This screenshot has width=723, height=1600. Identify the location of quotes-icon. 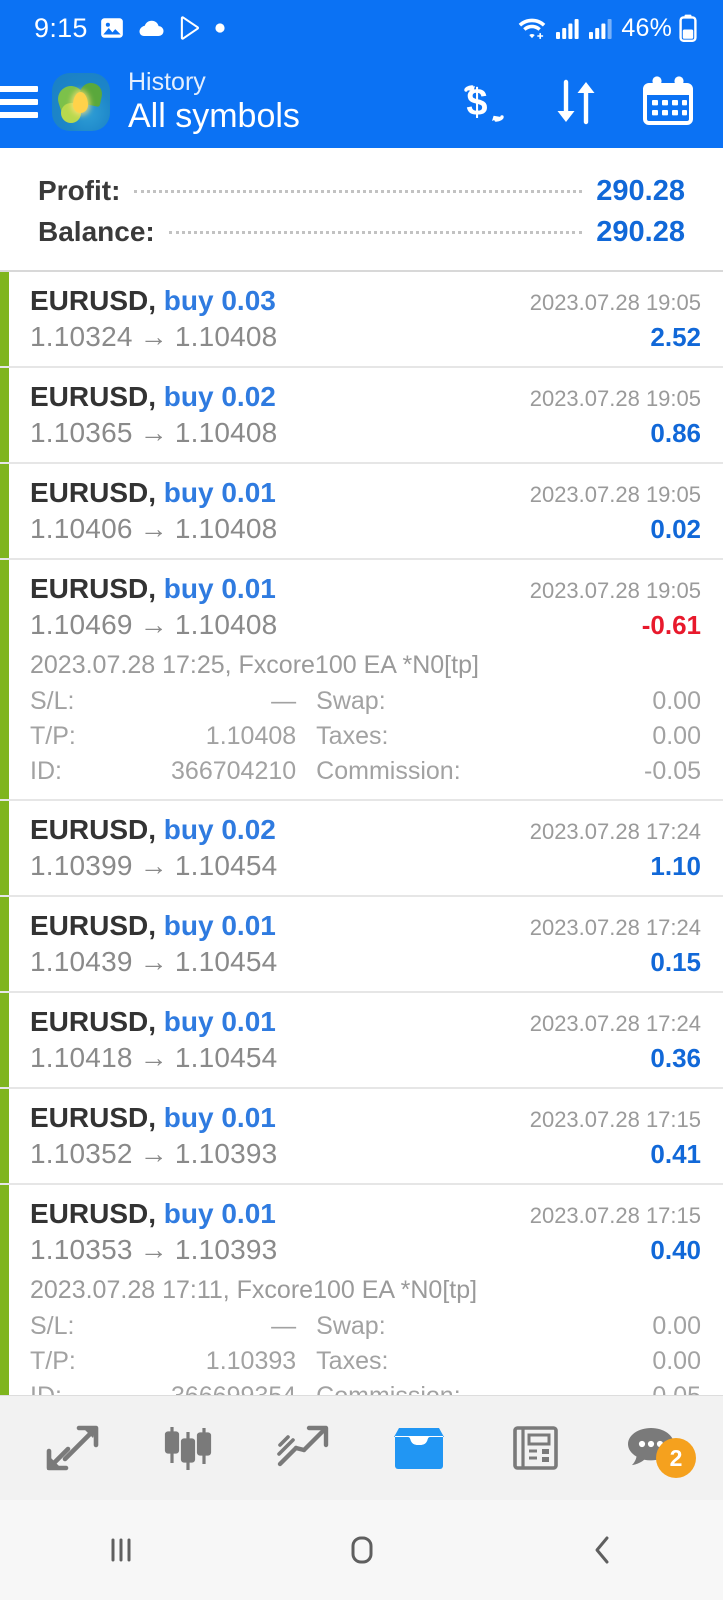
(72, 1448).